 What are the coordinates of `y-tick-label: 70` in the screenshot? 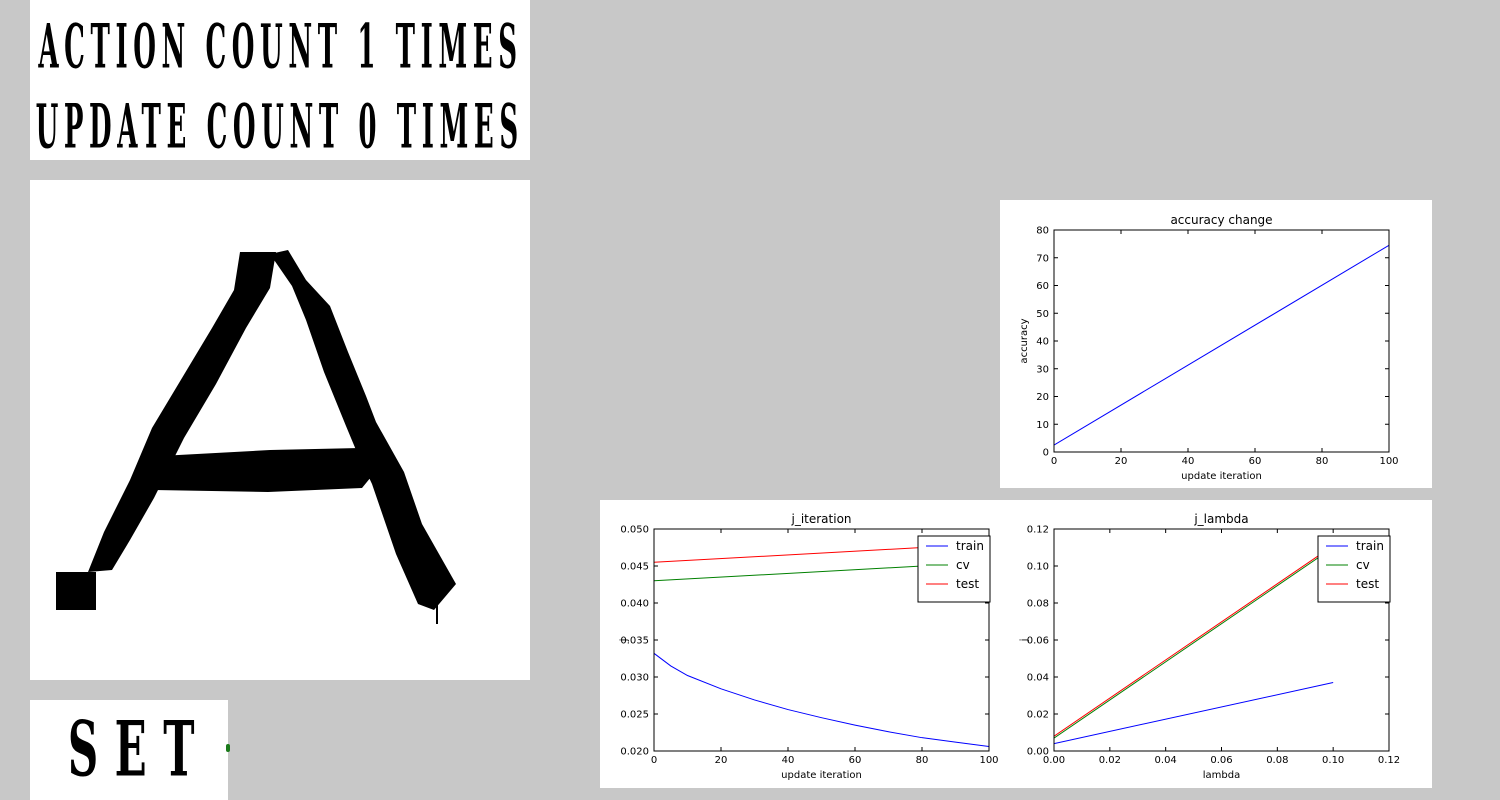 It's located at (1042, 258).